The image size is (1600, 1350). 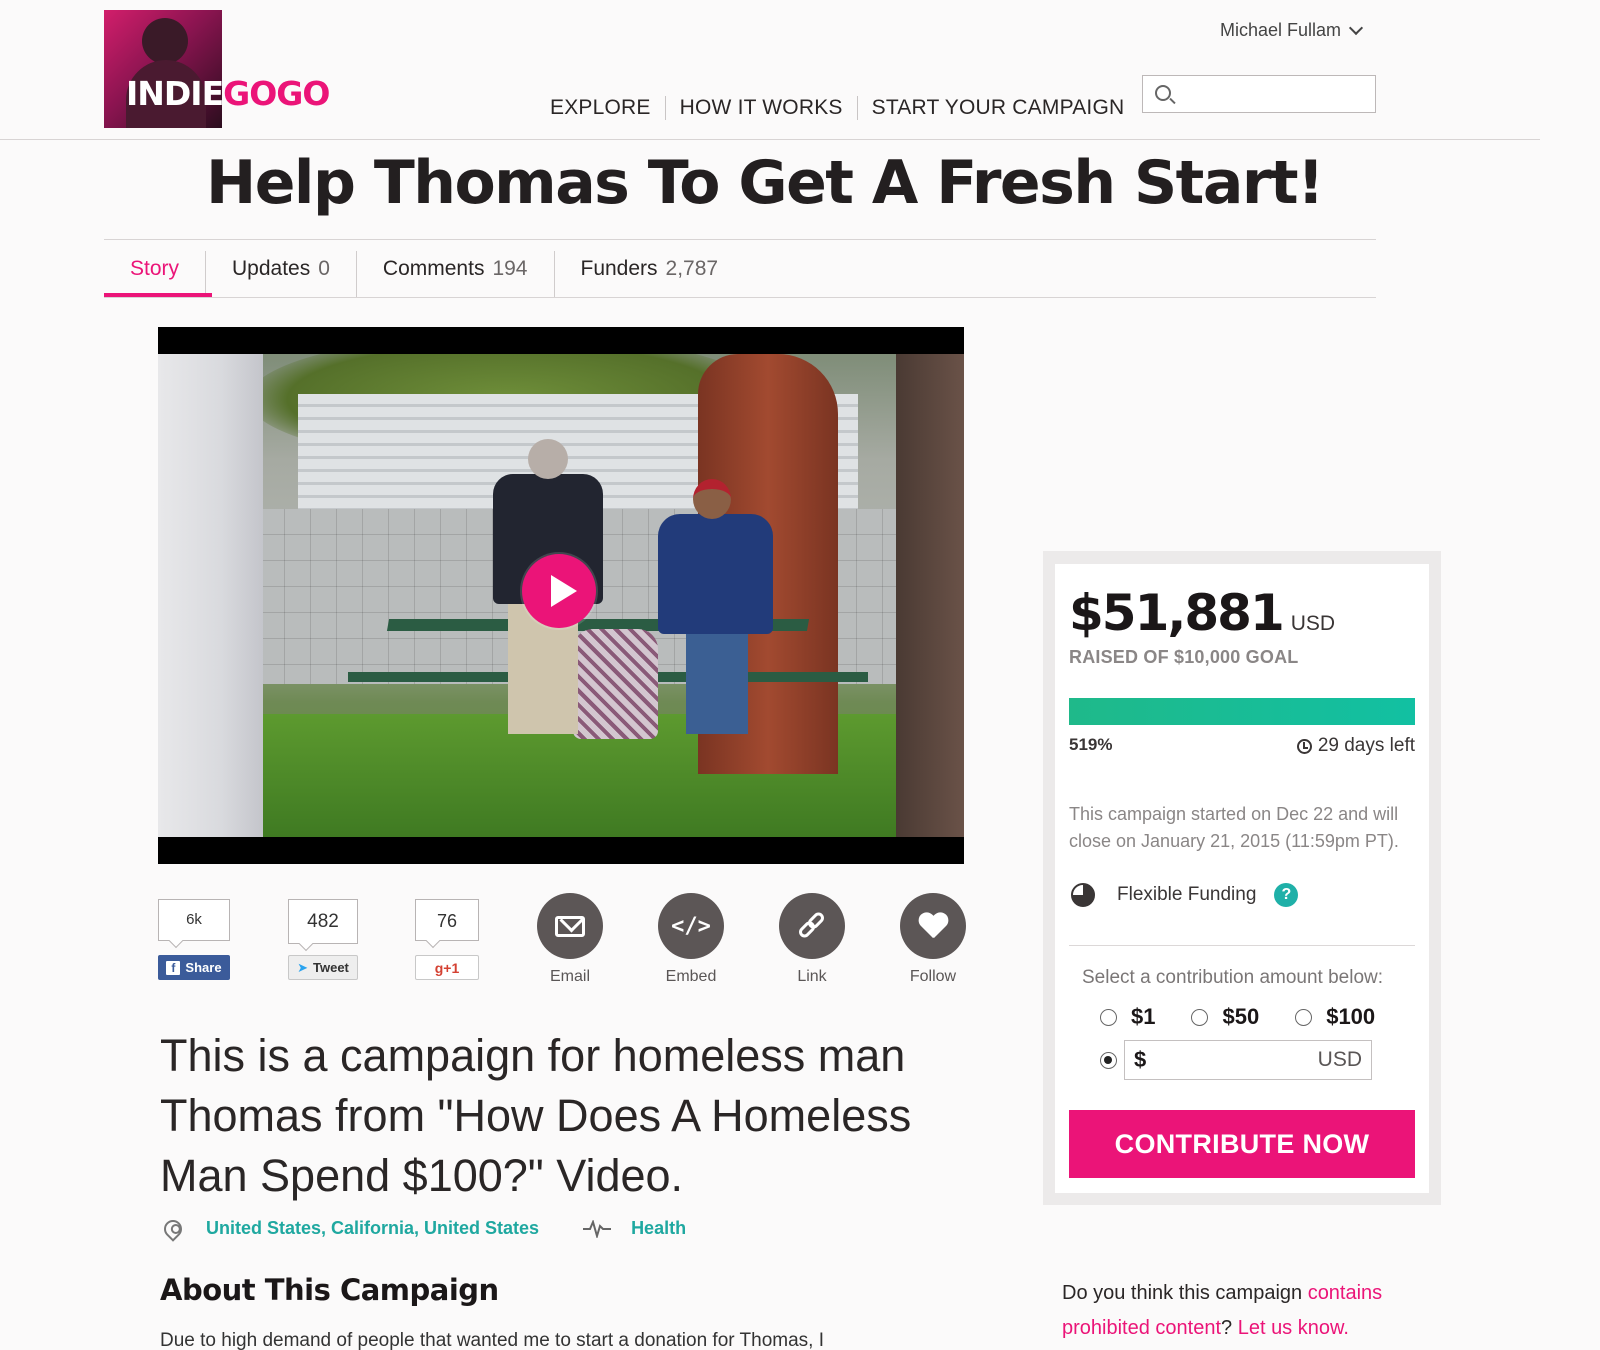 I want to click on option-1: $1, so click(x=1127, y=1017).